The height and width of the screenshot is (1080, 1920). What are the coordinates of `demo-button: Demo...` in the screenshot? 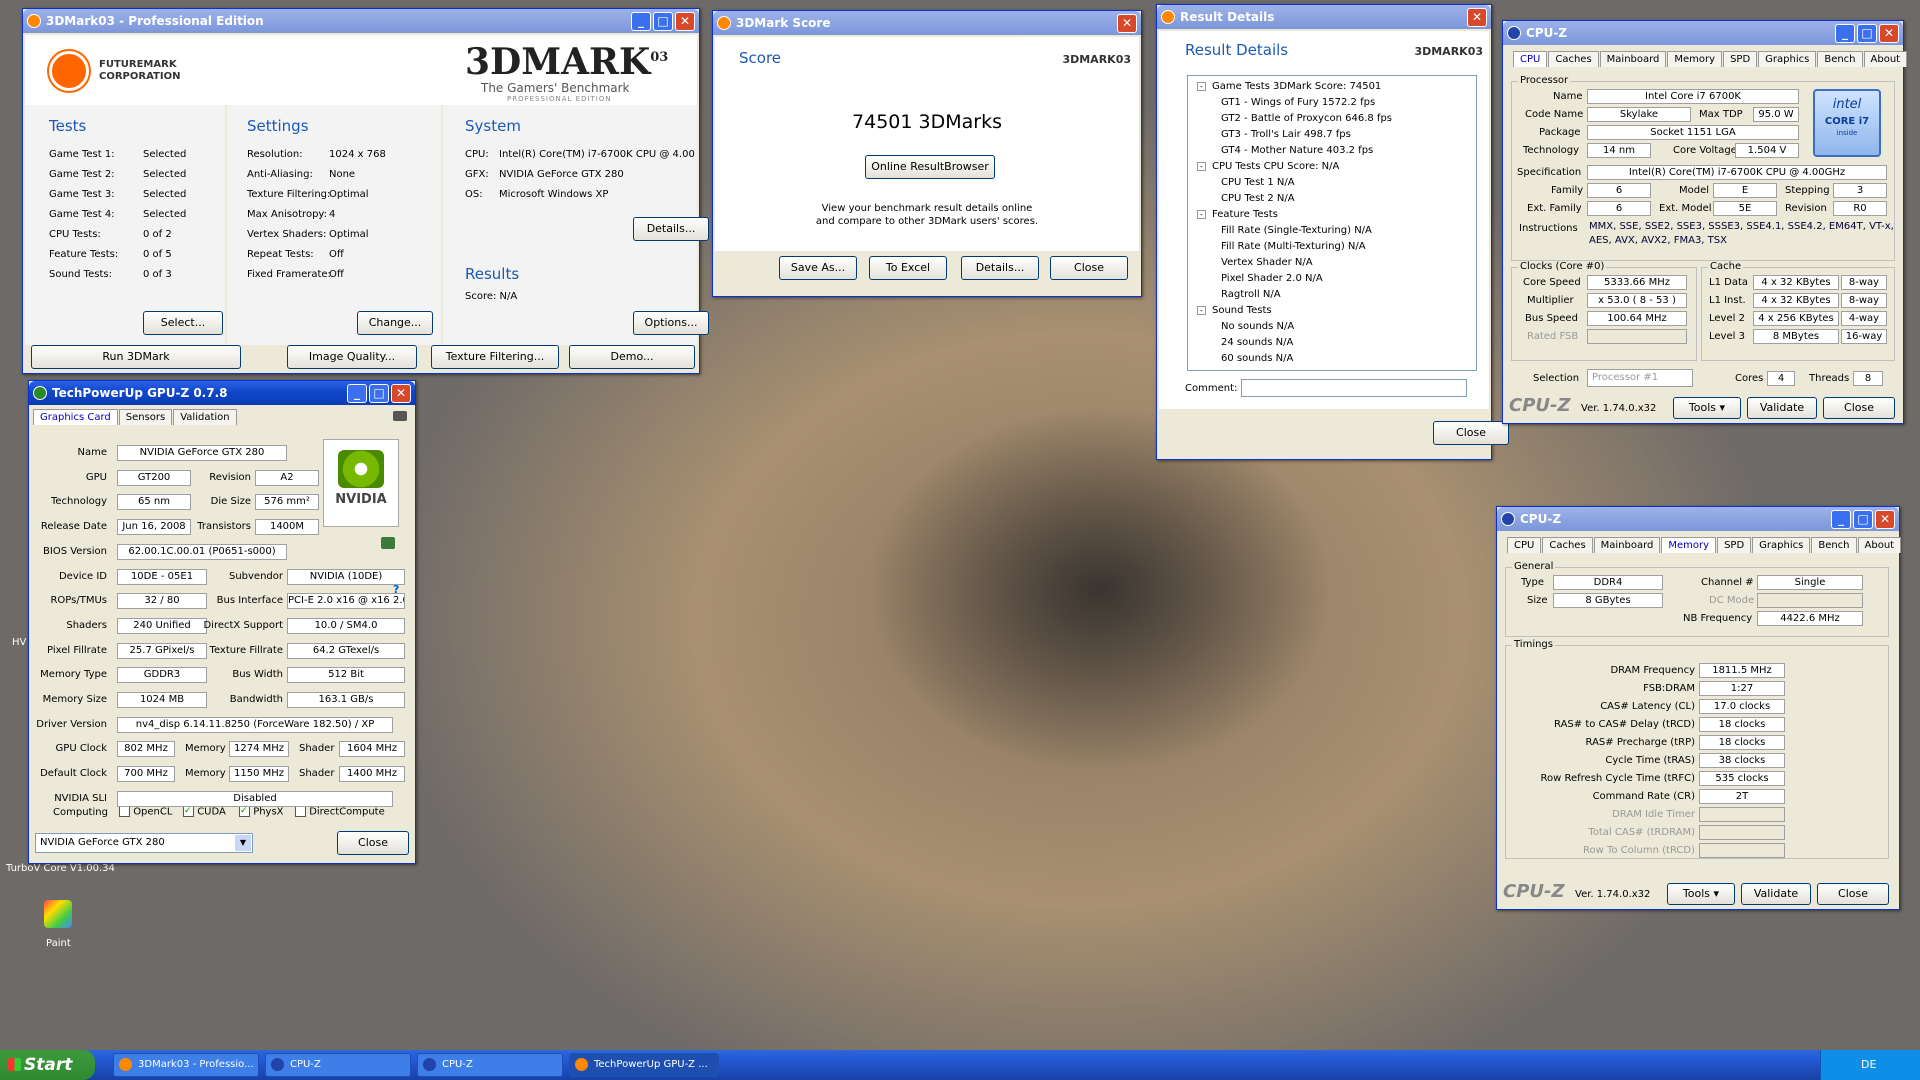 It's located at (632, 357).